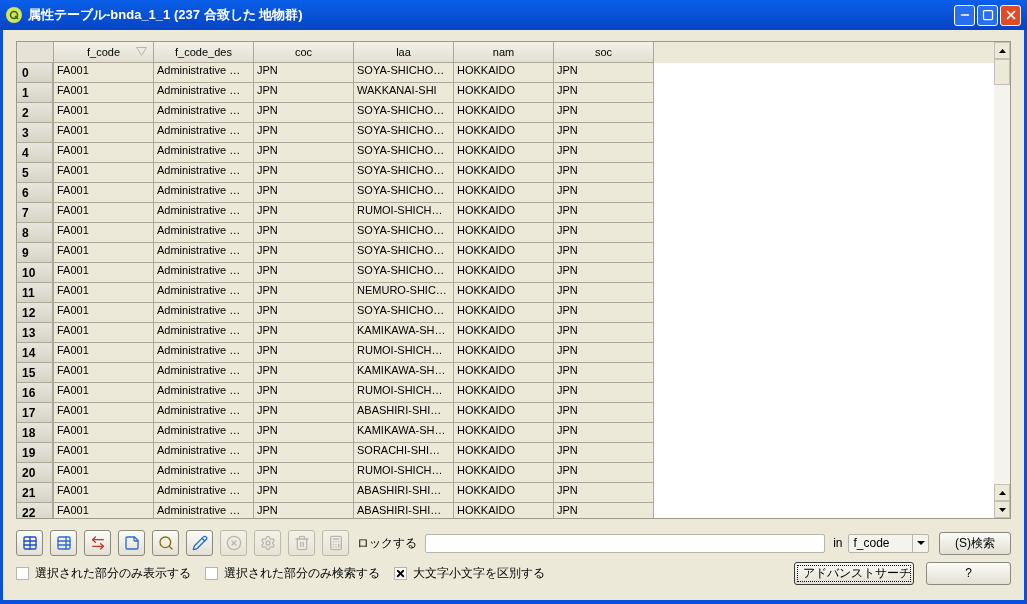 This screenshot has width=1027, height=604. What do you see at coordinates (987, 15) in the screenshot?
I see `maximize-button` at bounding box center [987, 15].